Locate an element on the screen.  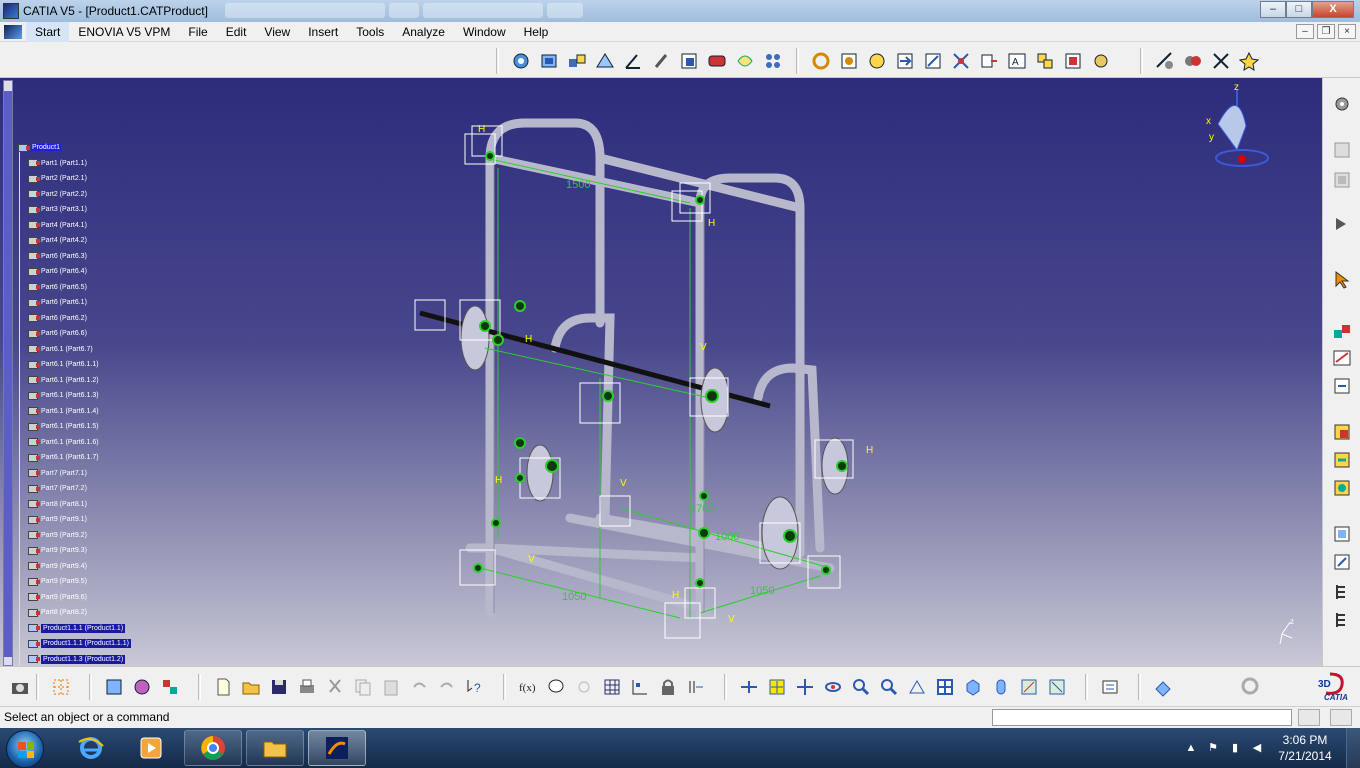
cycle-icon is located at coordinates (1250, 686).